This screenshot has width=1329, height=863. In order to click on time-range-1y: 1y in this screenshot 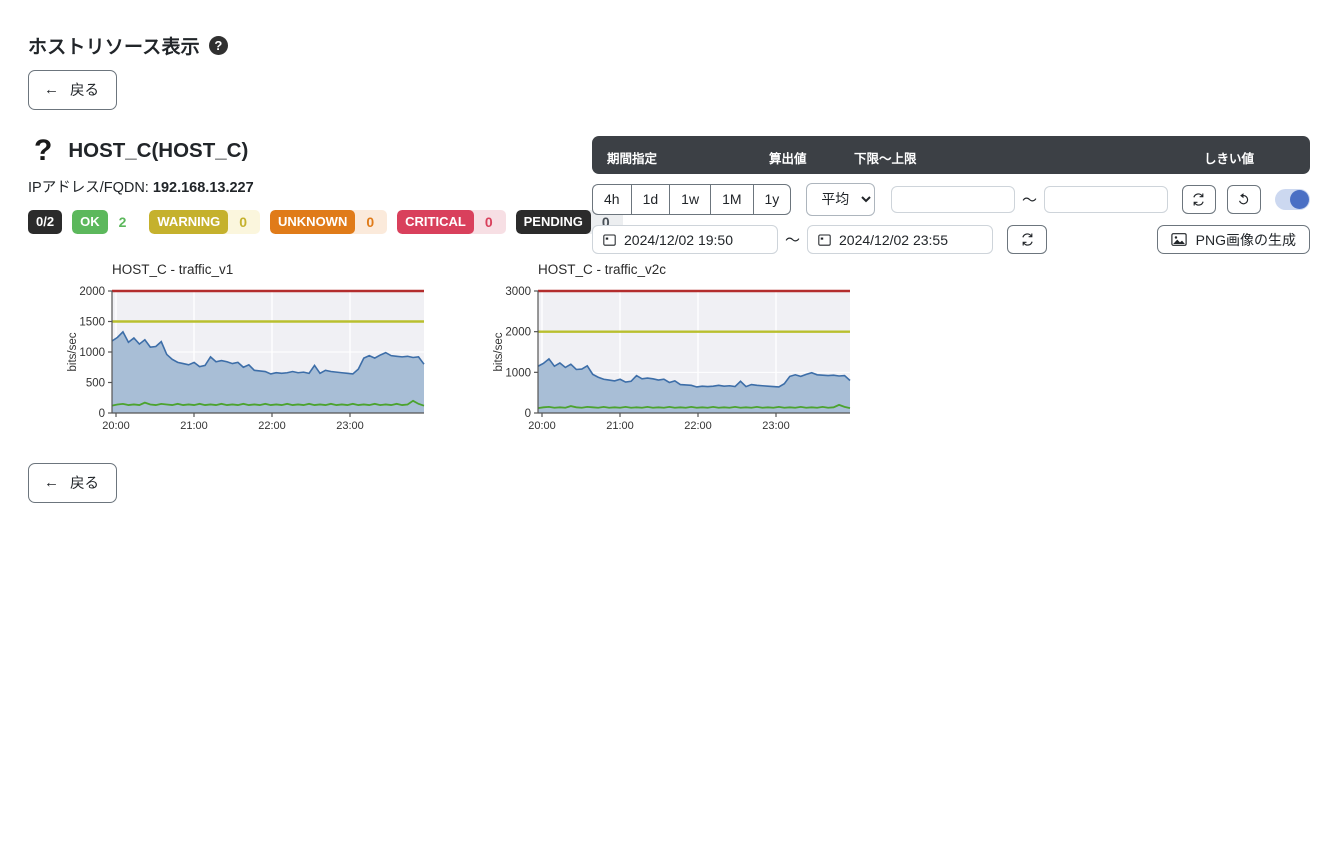, I will do `click(772, 199)`.